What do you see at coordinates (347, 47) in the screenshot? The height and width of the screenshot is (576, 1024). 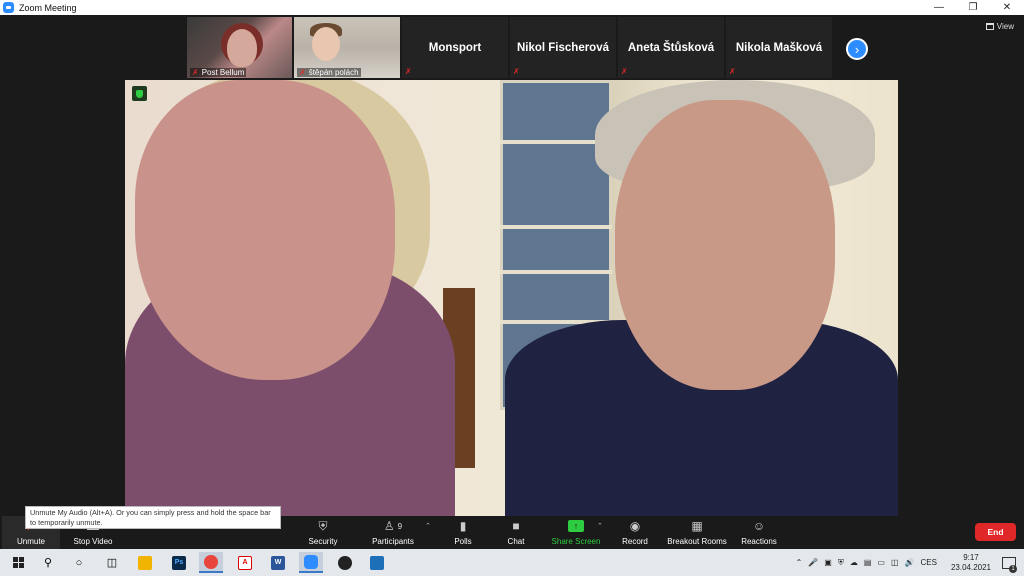 I see `participant-tile: ✗ štěpán polách` at bounding box center [347, 47].